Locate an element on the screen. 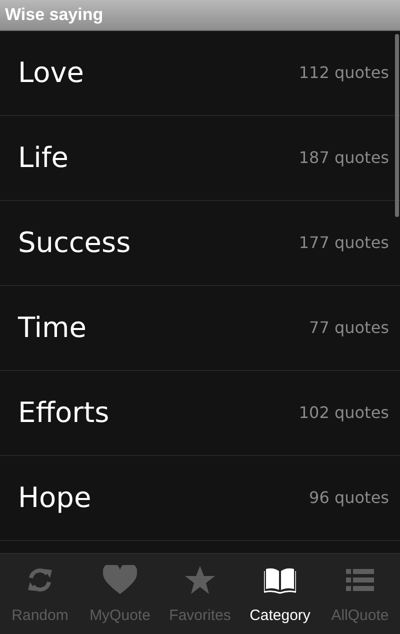 The image size is (400, 634). quote-count: 96 quotes is located at coordinates (349, 498).